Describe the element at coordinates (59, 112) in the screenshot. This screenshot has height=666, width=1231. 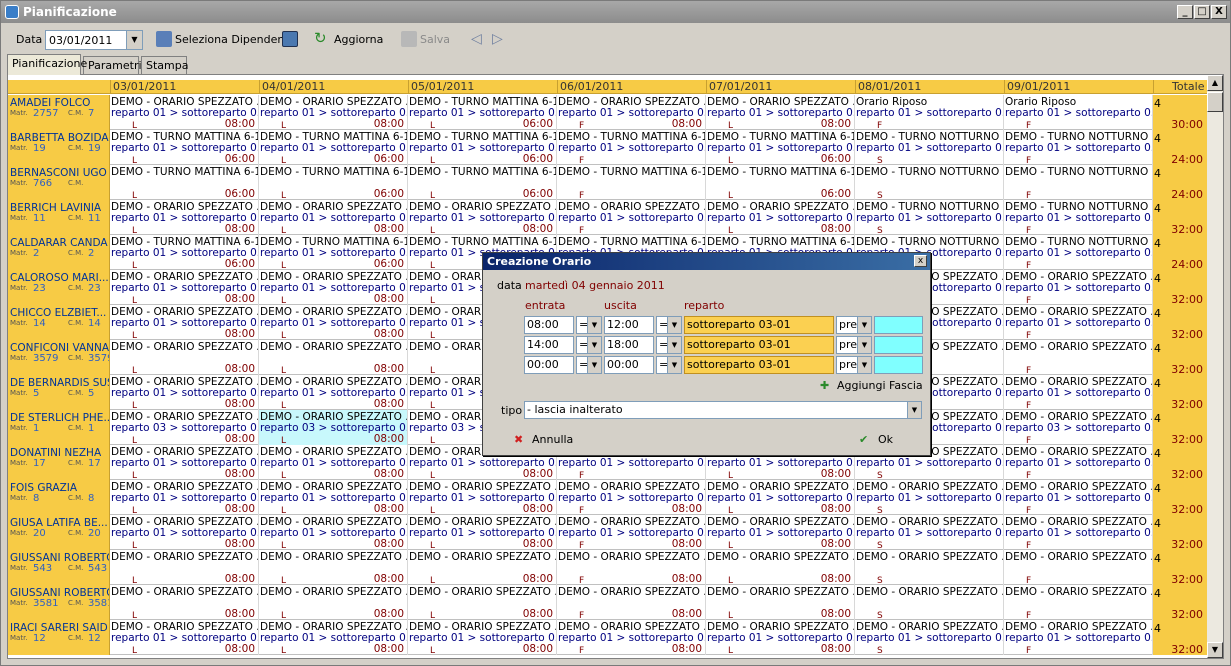
I see `employee-cell: AMADEI FOLCO Matr. 2757 C.M. 7` at that location.